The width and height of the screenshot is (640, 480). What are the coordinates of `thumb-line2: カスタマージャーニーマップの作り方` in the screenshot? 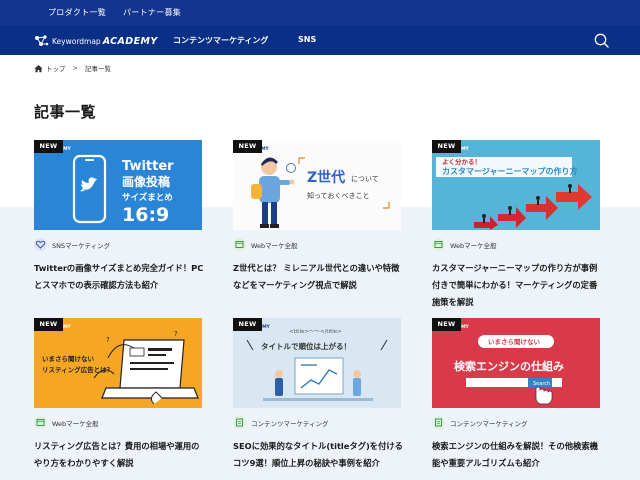 It's located at (509, 171).